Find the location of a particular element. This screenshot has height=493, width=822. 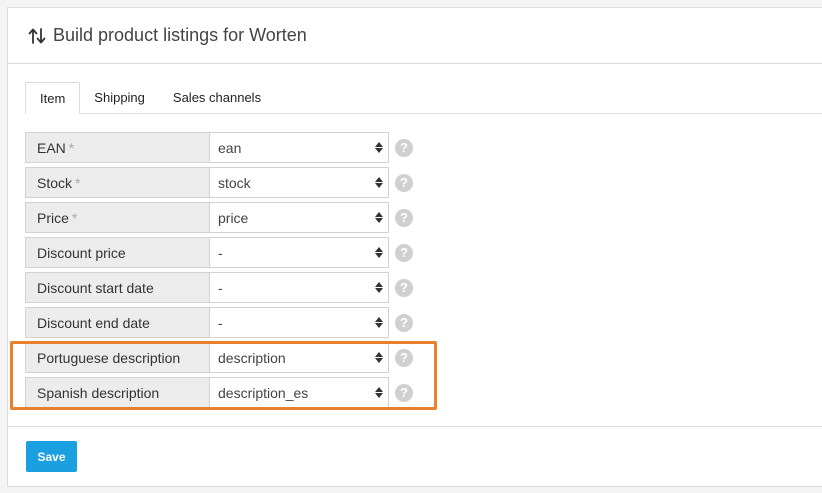

footer-divider is located at coordinates (415, 426).